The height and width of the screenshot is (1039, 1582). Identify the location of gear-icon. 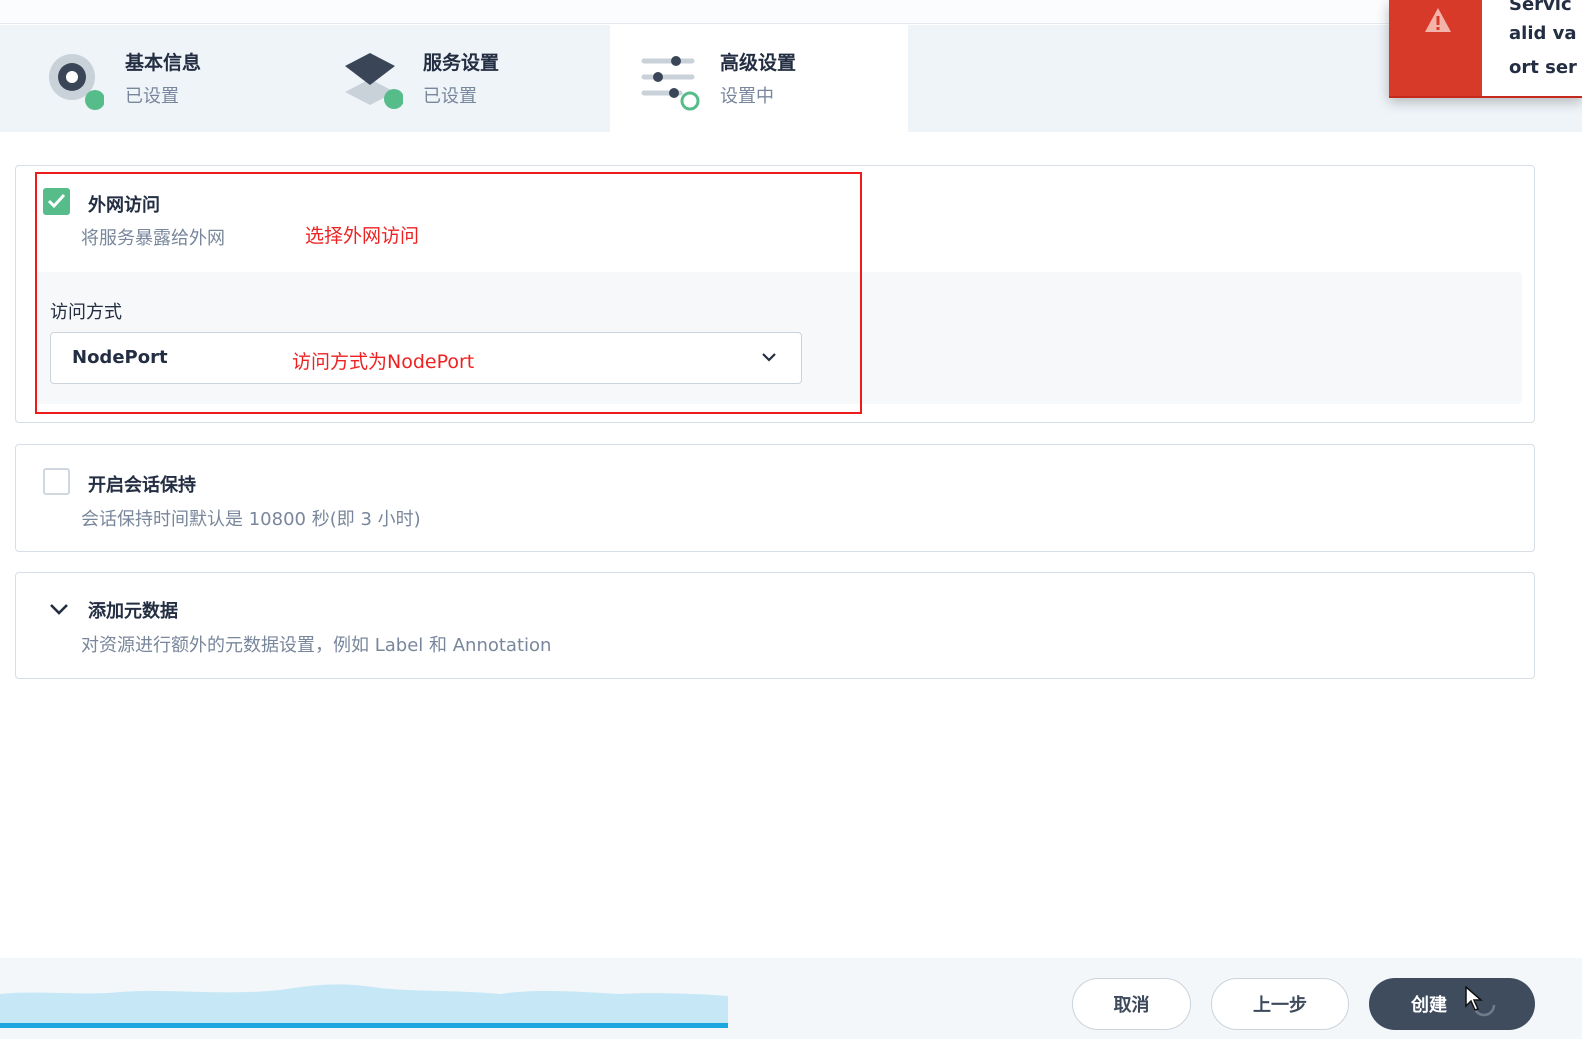
(76, 82).